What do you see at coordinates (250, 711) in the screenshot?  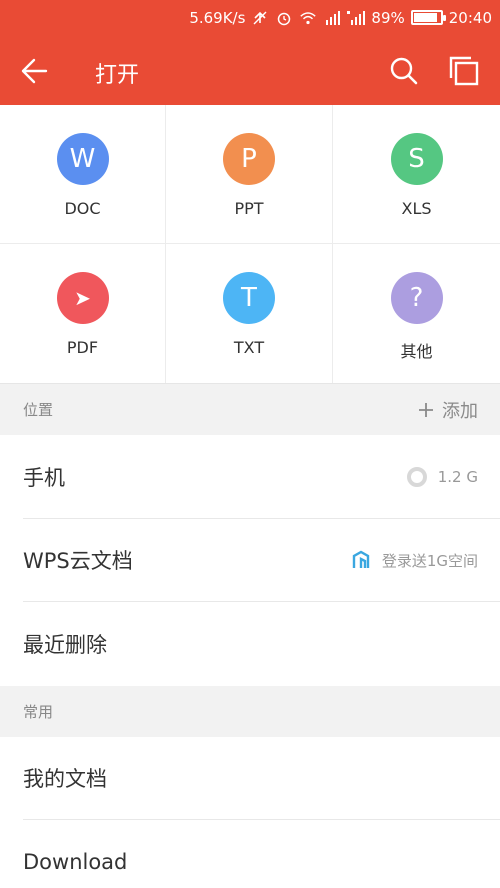 I see `common-section-header: 常用` at bounding box center [250, 711].